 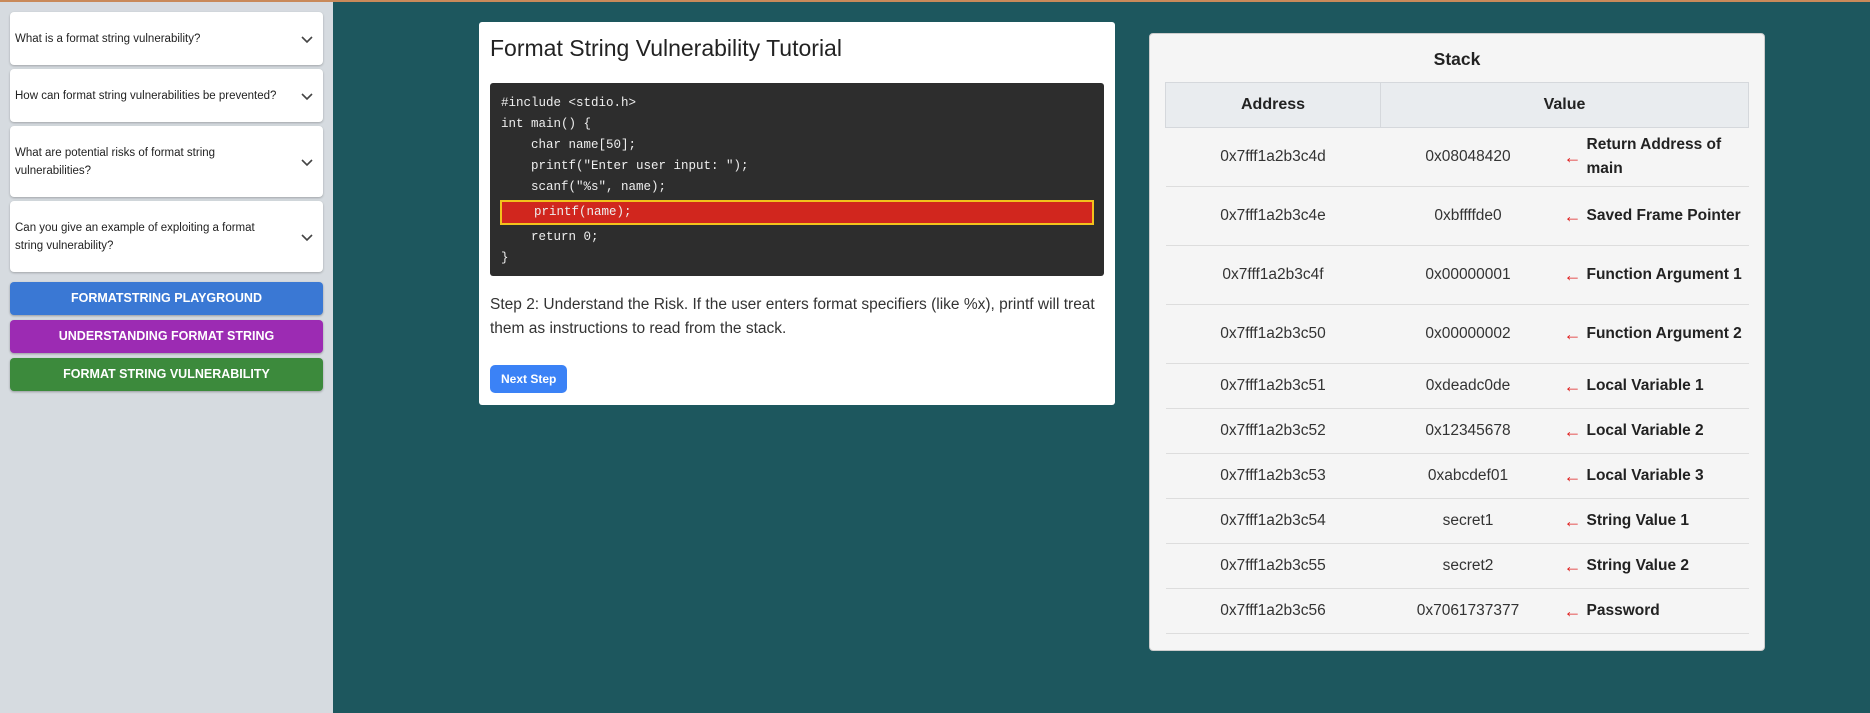 I want to click on address-cell: 0x7fff1a2b3c53, so click(x=1273, y=476).